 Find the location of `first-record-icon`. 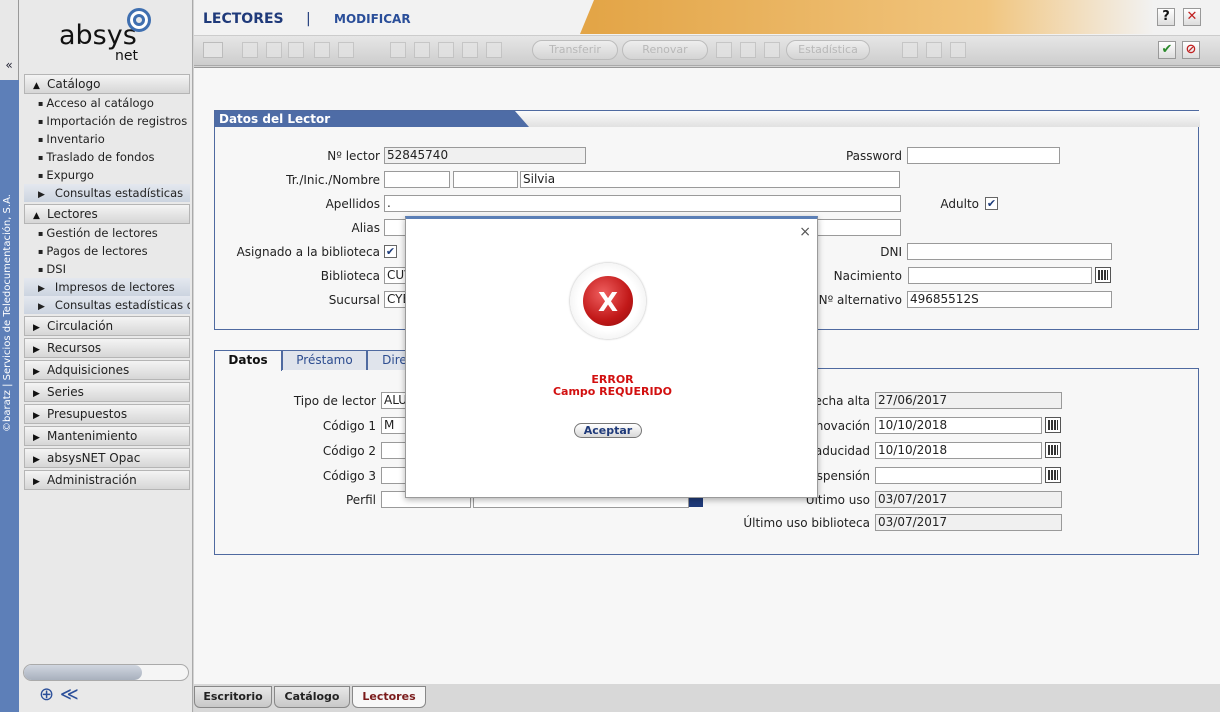

first-record-icon is located at coordinates (398, 50).